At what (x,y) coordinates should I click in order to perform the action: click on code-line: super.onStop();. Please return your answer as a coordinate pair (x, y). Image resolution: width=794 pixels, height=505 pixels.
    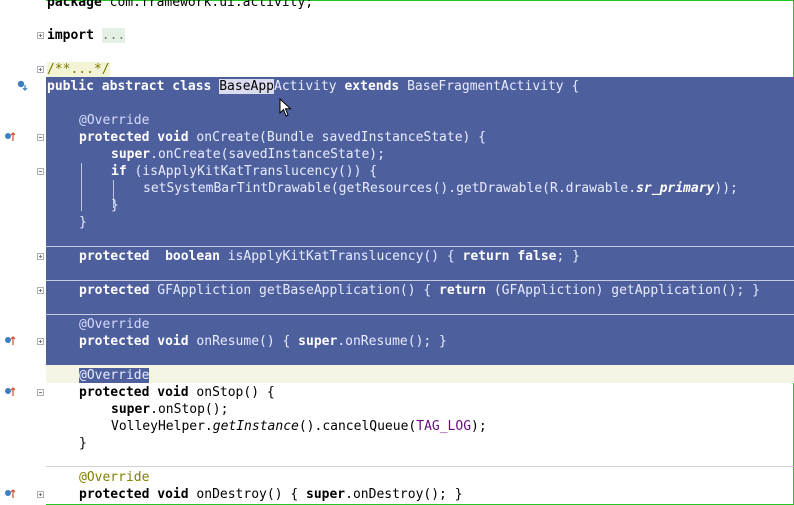
    Looking at the image, I should click on (169, 409).